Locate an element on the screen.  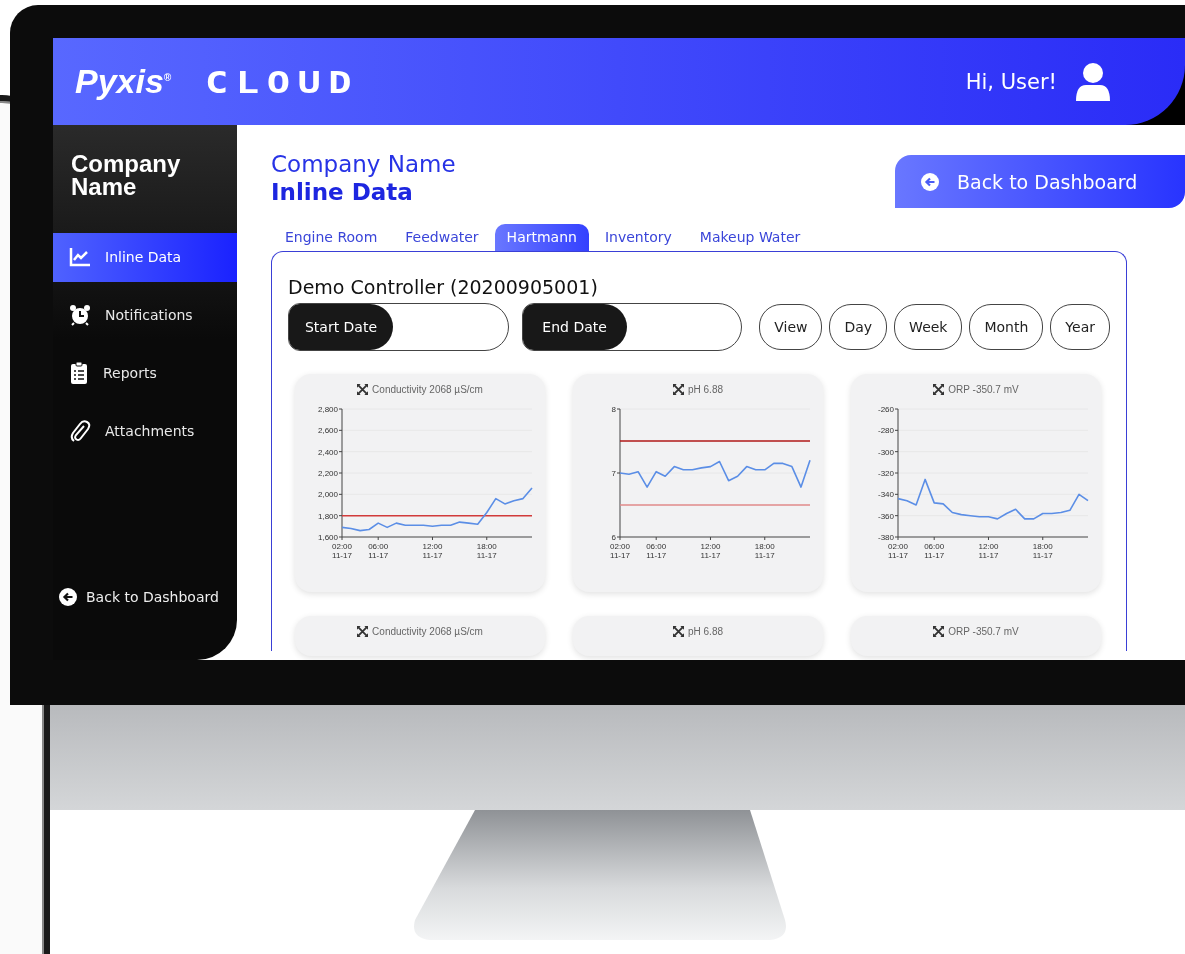
y-tick-label: 6 is located at coordinates (613, 537).